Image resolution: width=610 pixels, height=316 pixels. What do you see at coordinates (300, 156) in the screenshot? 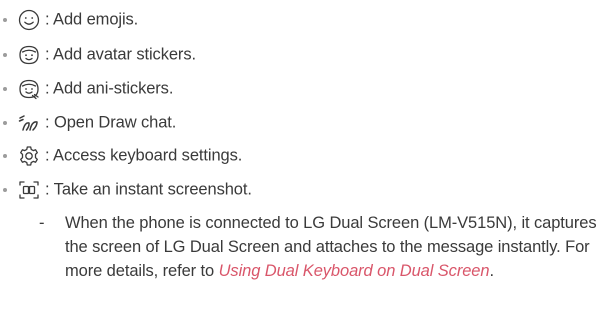
I see `list-item-keyboard-settings: : Access keyboard settings.` at bounding box center [300, 156].